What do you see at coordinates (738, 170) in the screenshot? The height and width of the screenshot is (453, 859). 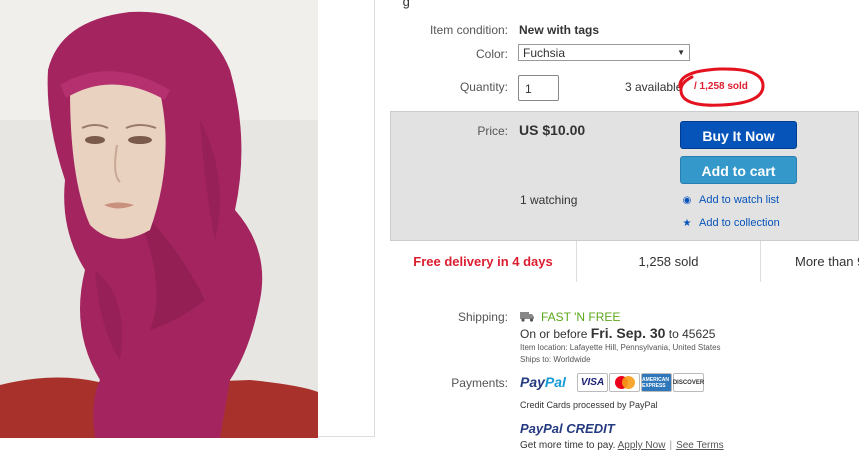 I see `add-to-cart-button: Add to cart` at bounding box center [738, 170].